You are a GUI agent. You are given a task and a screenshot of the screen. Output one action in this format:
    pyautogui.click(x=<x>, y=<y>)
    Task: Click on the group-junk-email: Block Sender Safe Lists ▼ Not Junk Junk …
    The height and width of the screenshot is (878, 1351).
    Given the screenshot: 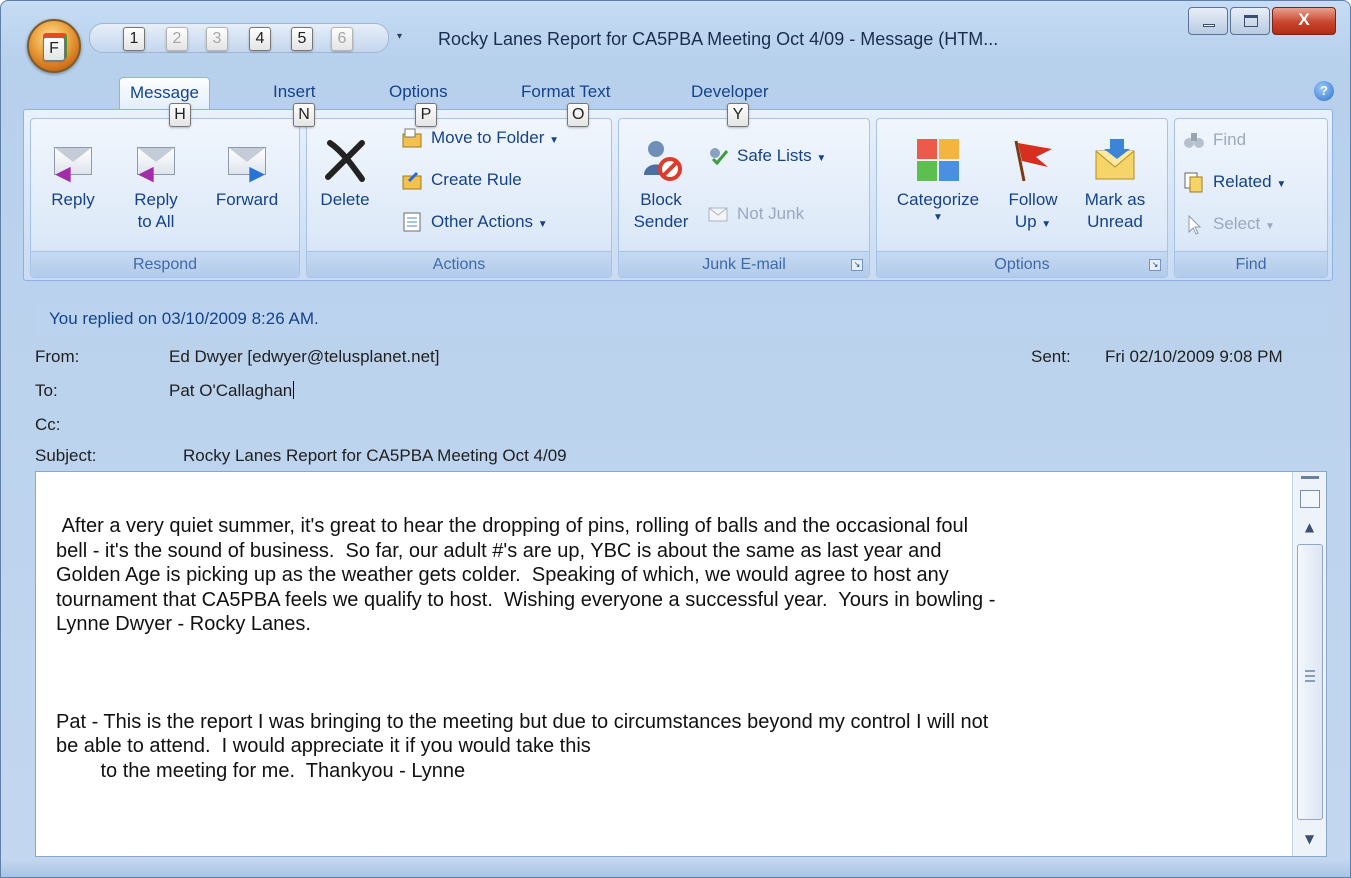 What is the action you would take?
    pyautogui.click(x=744, y=198)
    